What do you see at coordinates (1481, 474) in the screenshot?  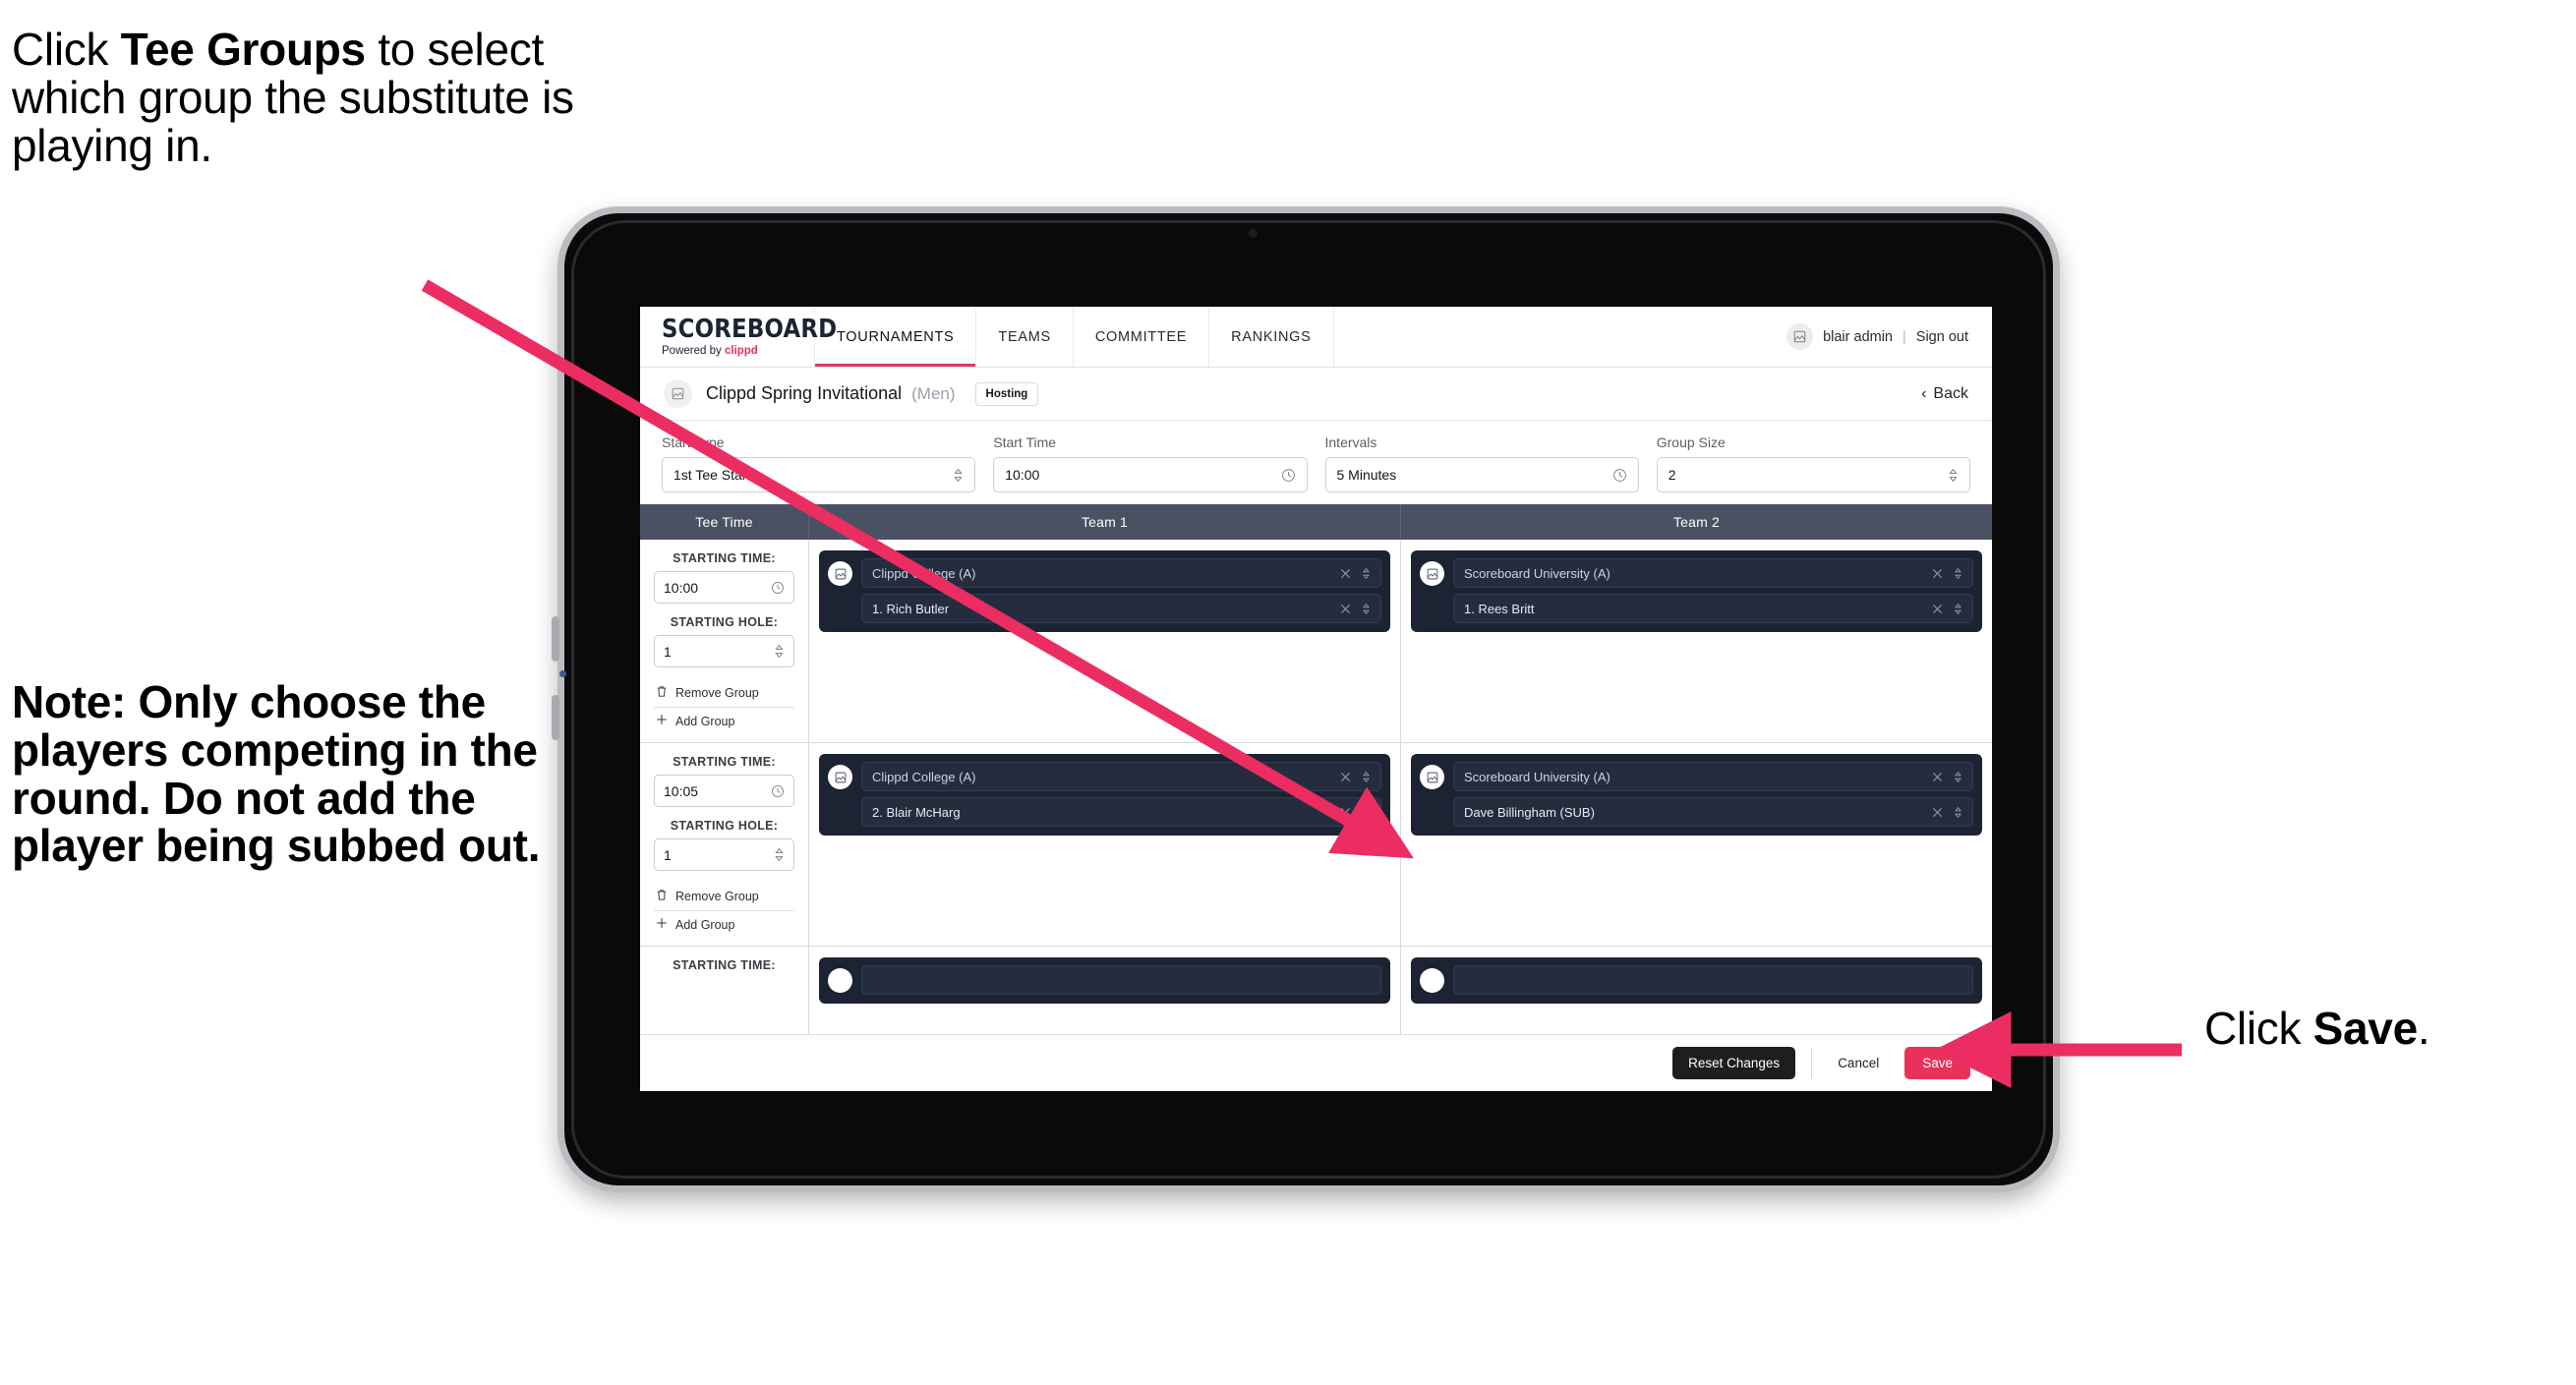 I see `intervals-input: 5 Minutes` at bounding box center [1481, 474].